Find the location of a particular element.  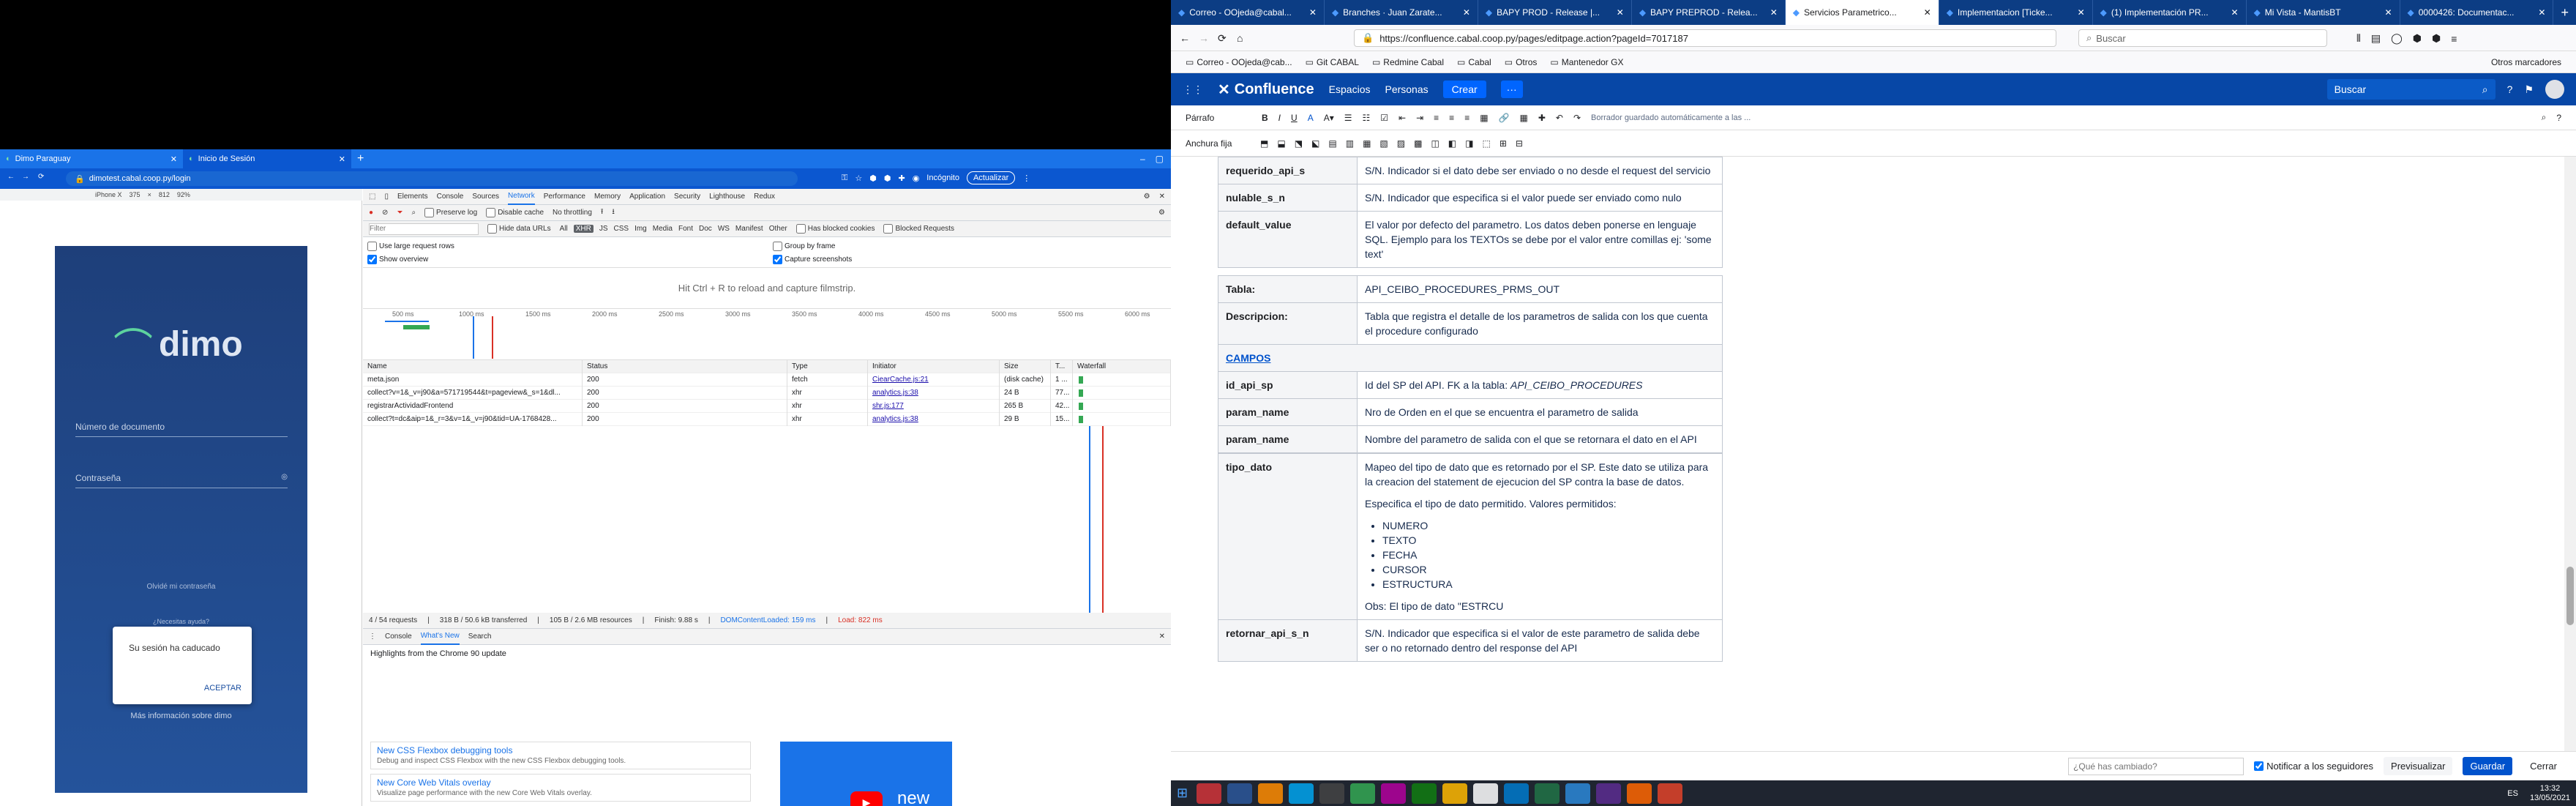

drawer-tab: Search is located at coordinates (480, 637).